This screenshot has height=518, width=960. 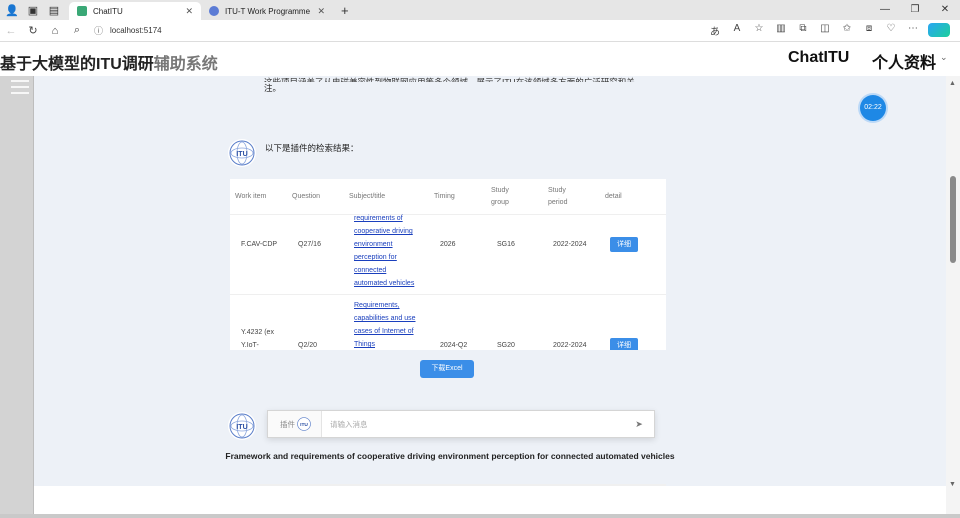 I want to click on refresh-icon: ↻, so click(x=33, y=30).